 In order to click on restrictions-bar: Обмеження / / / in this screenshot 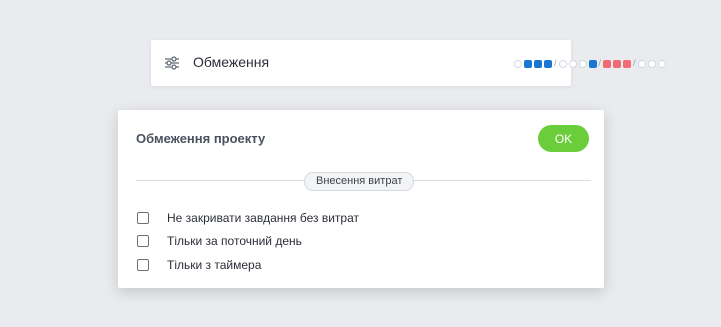, I will do `click(408, 63)`.